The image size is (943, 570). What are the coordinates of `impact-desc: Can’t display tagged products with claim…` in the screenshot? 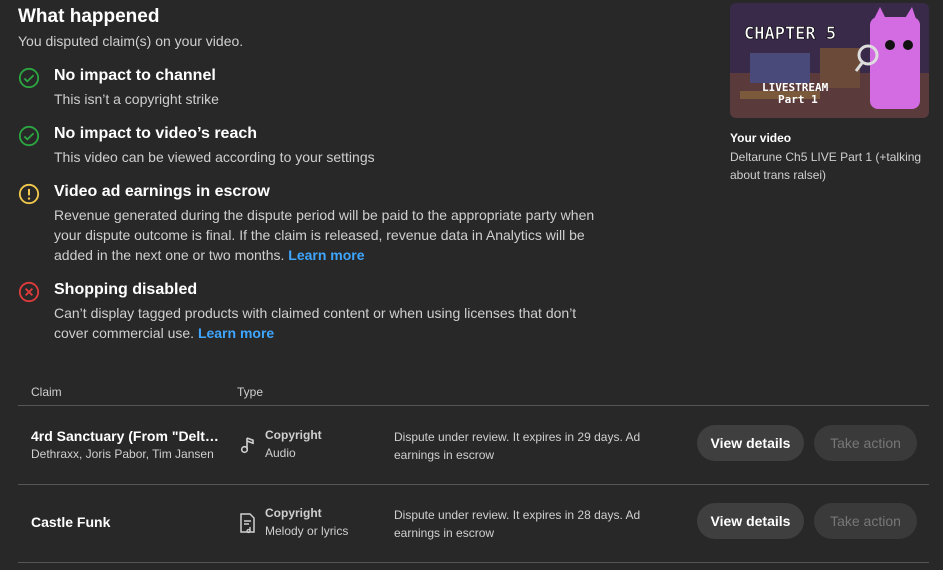 It's located at (315, 323).